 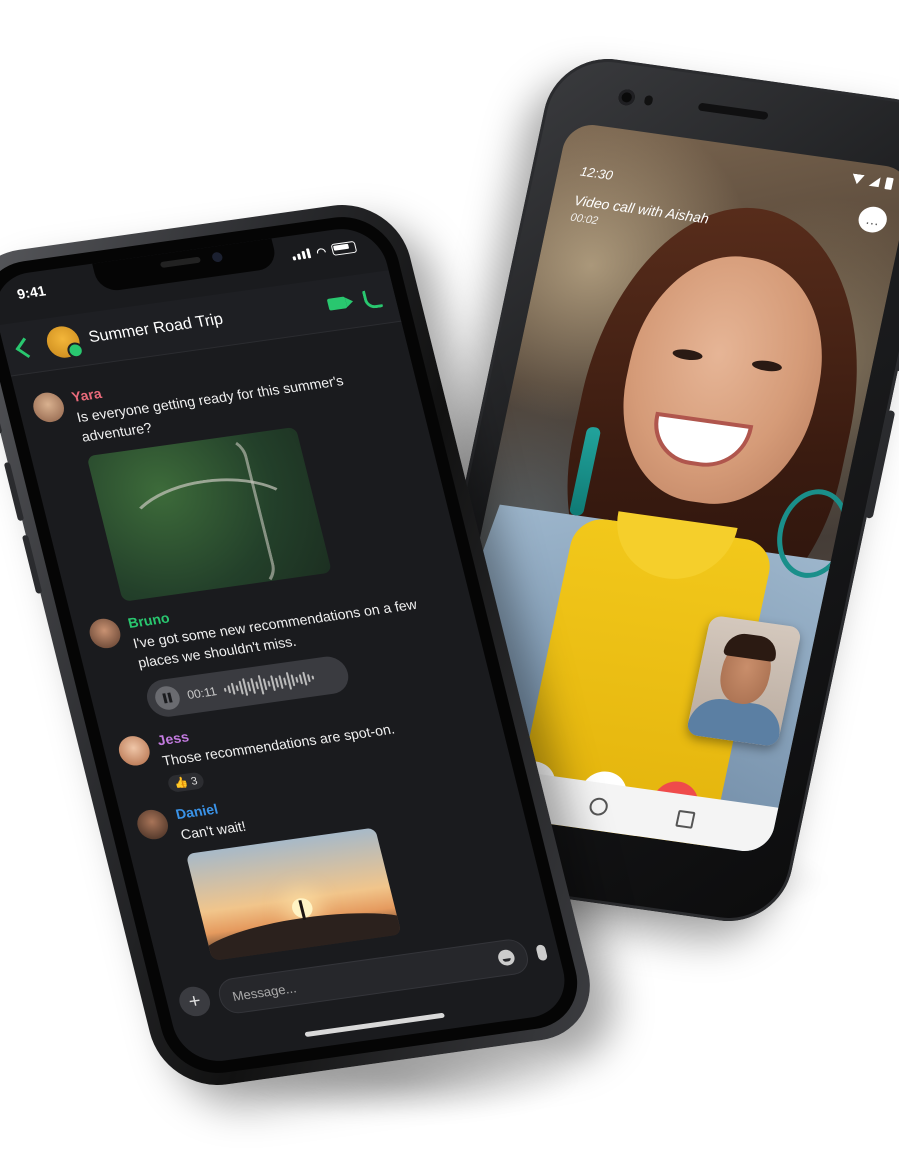 I want to click on waveform, so click(x=282, y=682).